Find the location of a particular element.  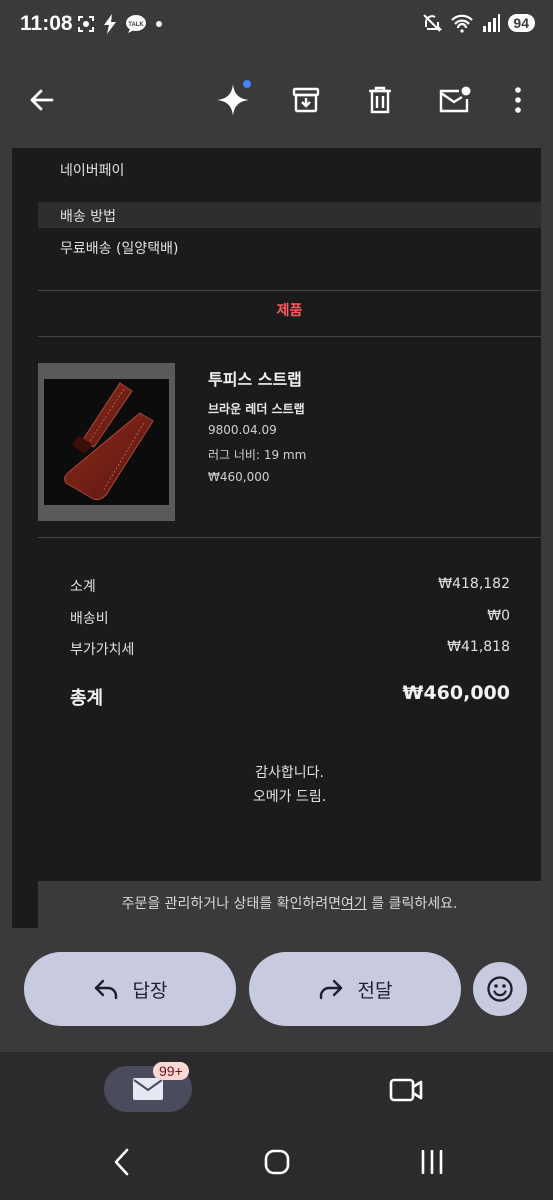

archive-icon is located at coordinates (306, 100).